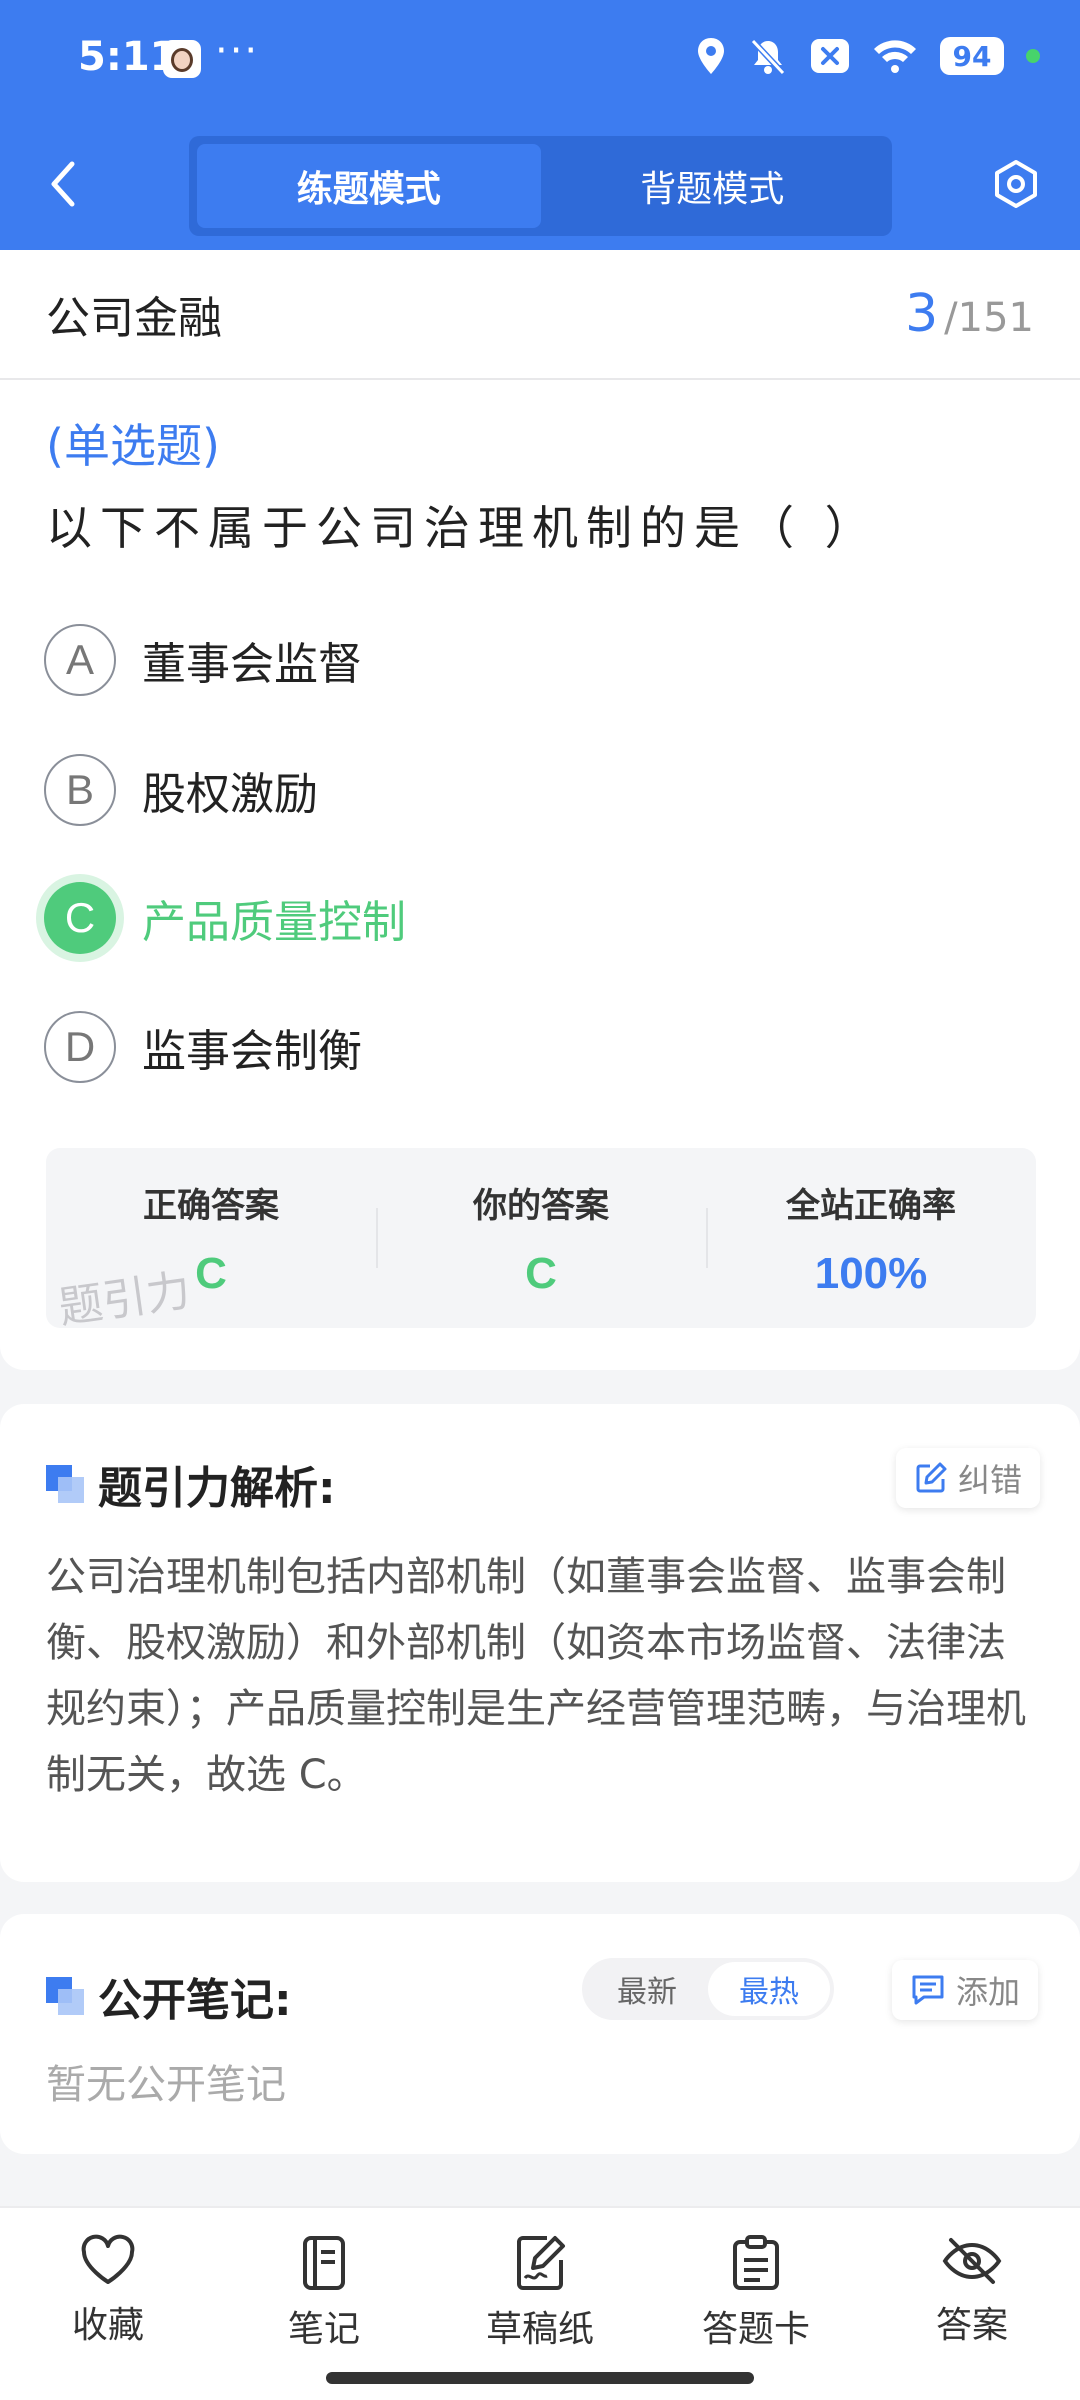 Image resolution: width=1080 pixels, height=2400 pixels. Describe the element at coordinates (830, 56) in the screenshot. I see `close-app-icon` at that location.